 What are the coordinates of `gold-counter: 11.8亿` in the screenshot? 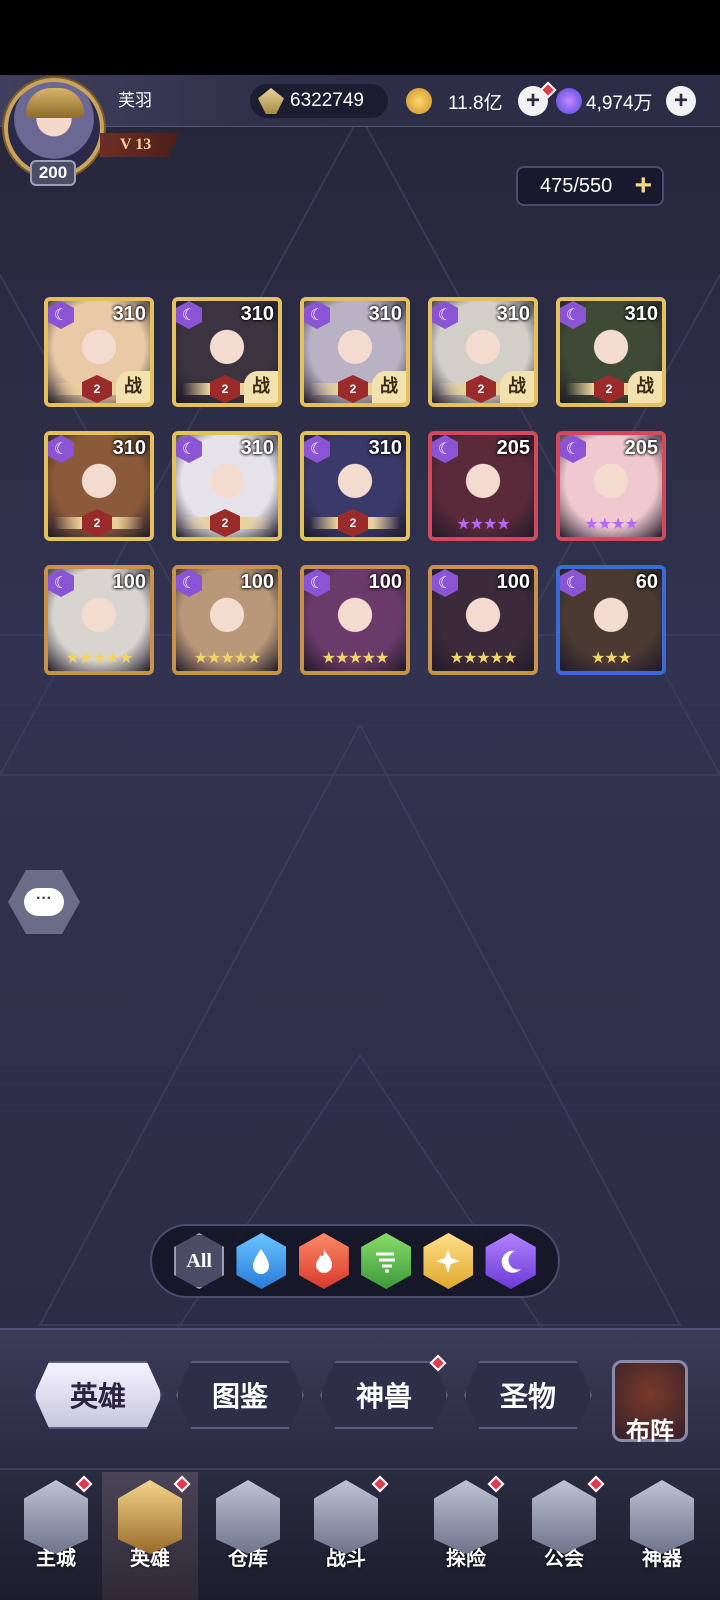 It's located at (454, 101).